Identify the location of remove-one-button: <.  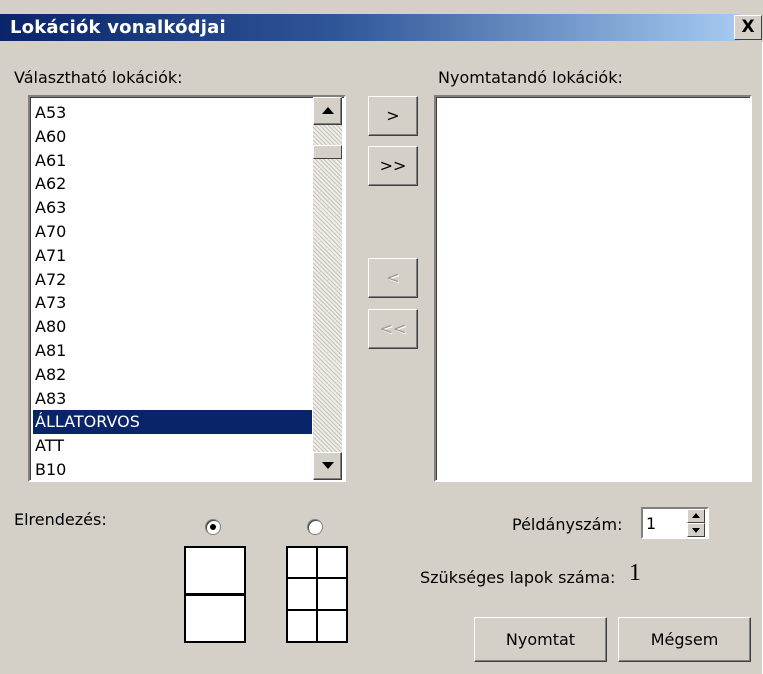
(393, 278).